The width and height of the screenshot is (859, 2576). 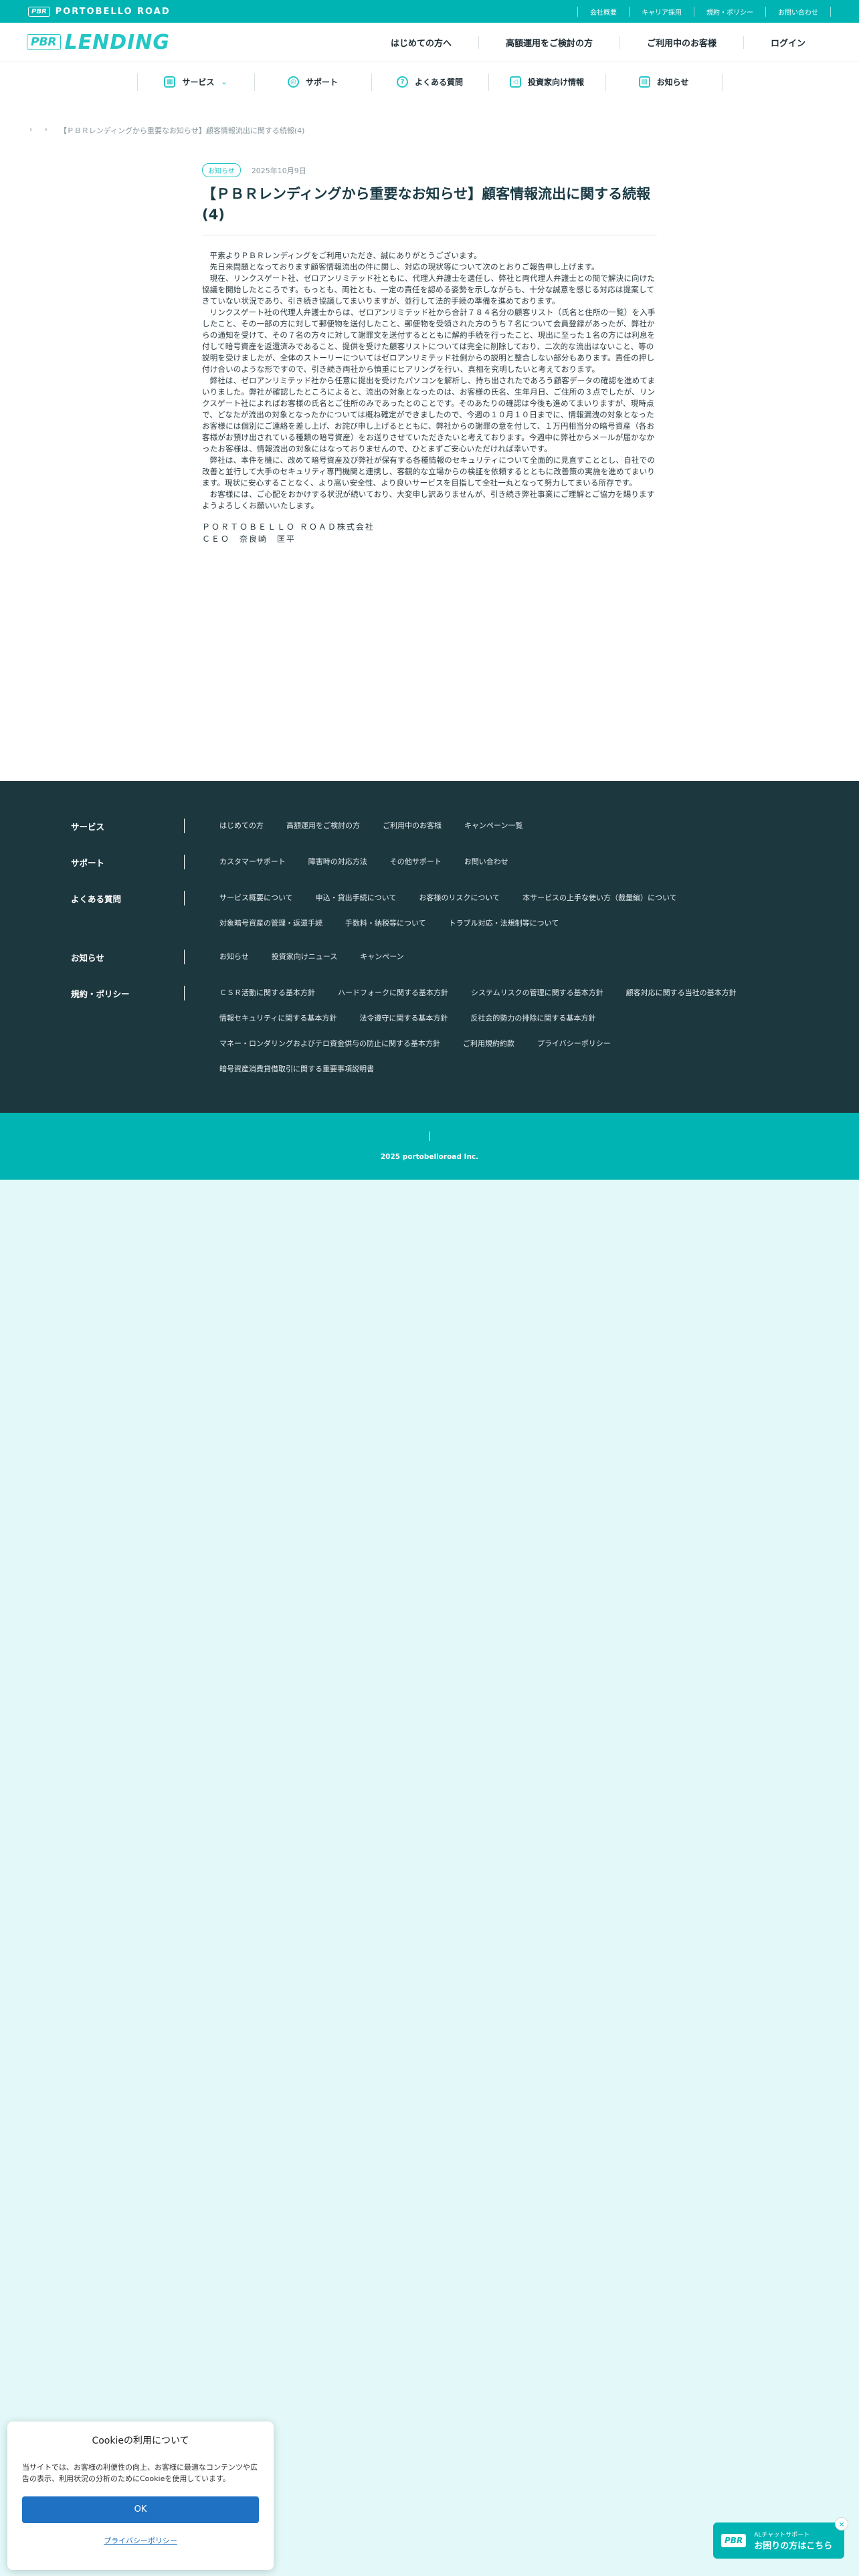 What do you see at coordinates (429, 210) in the screenshot?
I see `article-title: 【ＰＢＲレンディングから重要なお知らせ】顧客情報流出に関する続報(4)` at bounding box center [429, 210].